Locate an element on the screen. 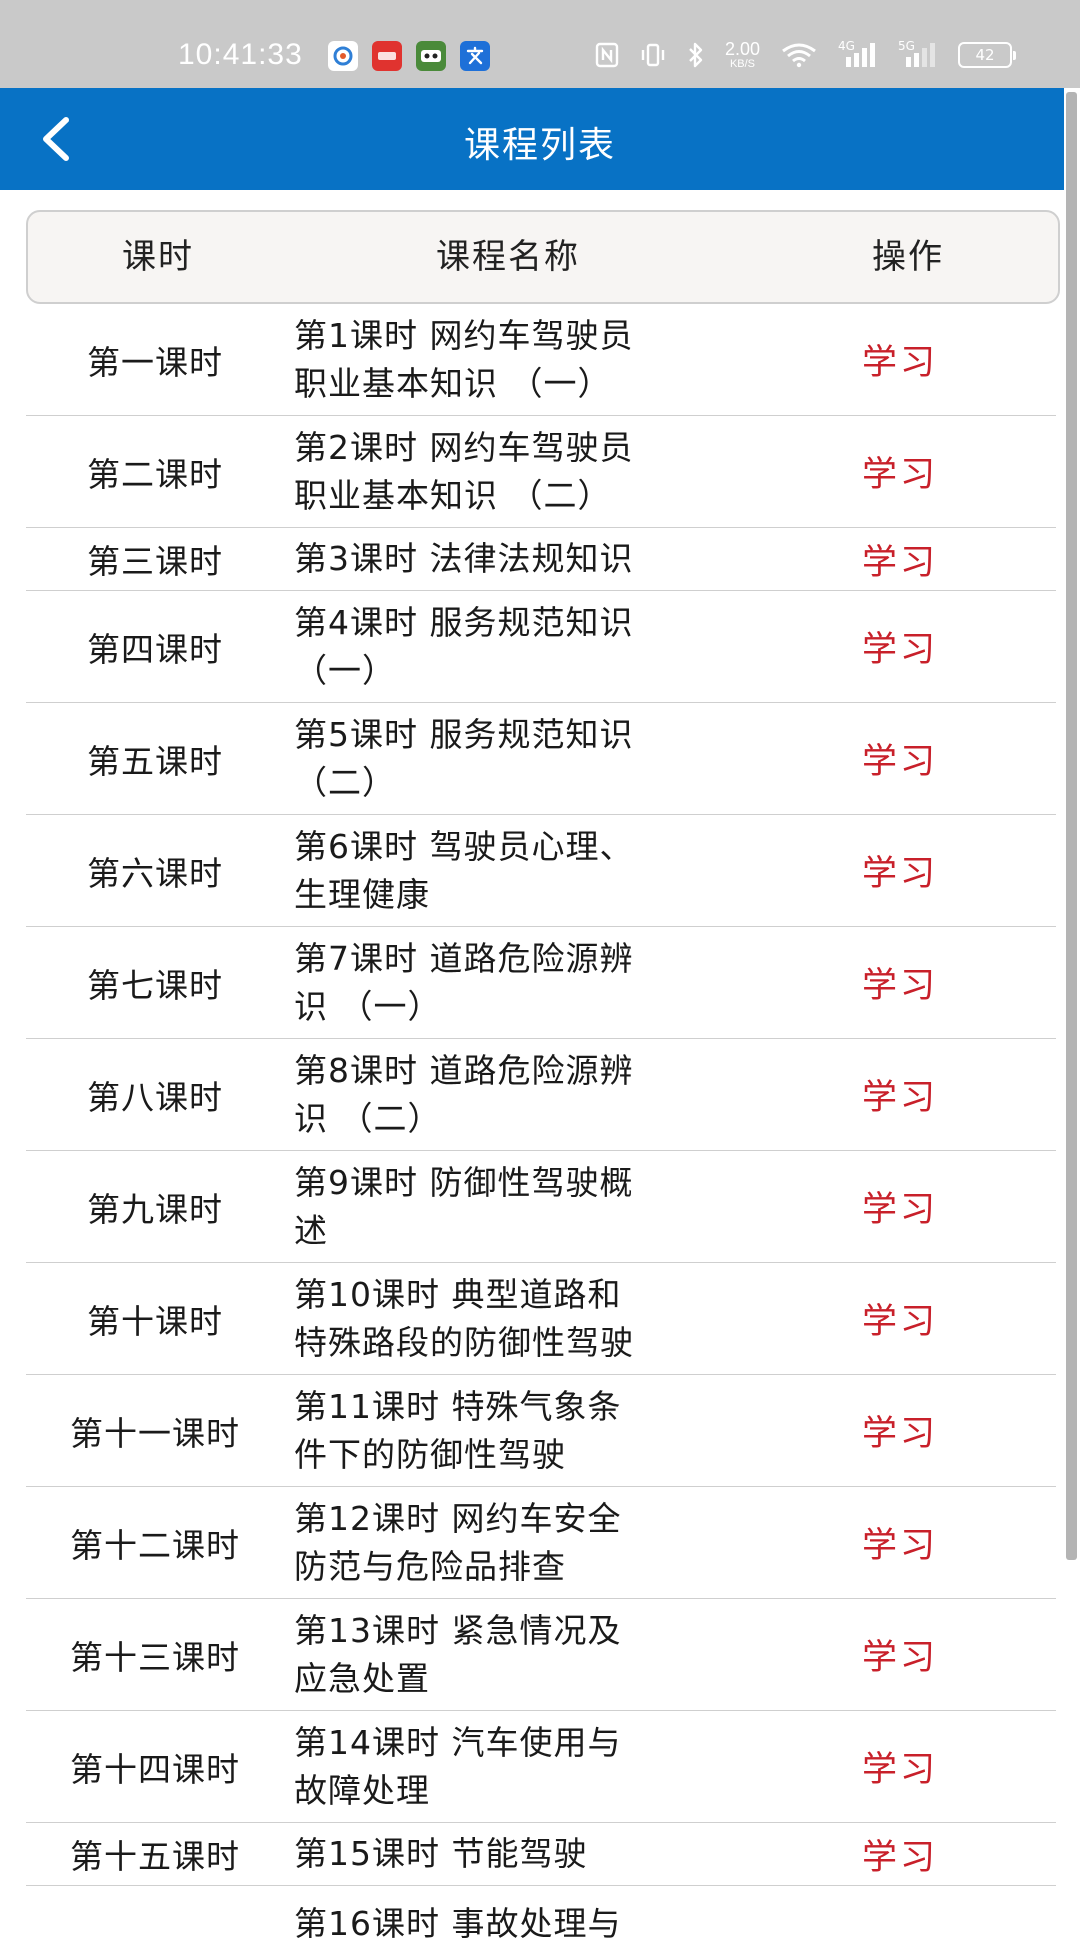 This screenshot has height=1946, width=1080. table-row: 第二课时 第2课时 网约车驾驶员 职业基本知识 （二） 学习 is located at coordinates (541, 472).